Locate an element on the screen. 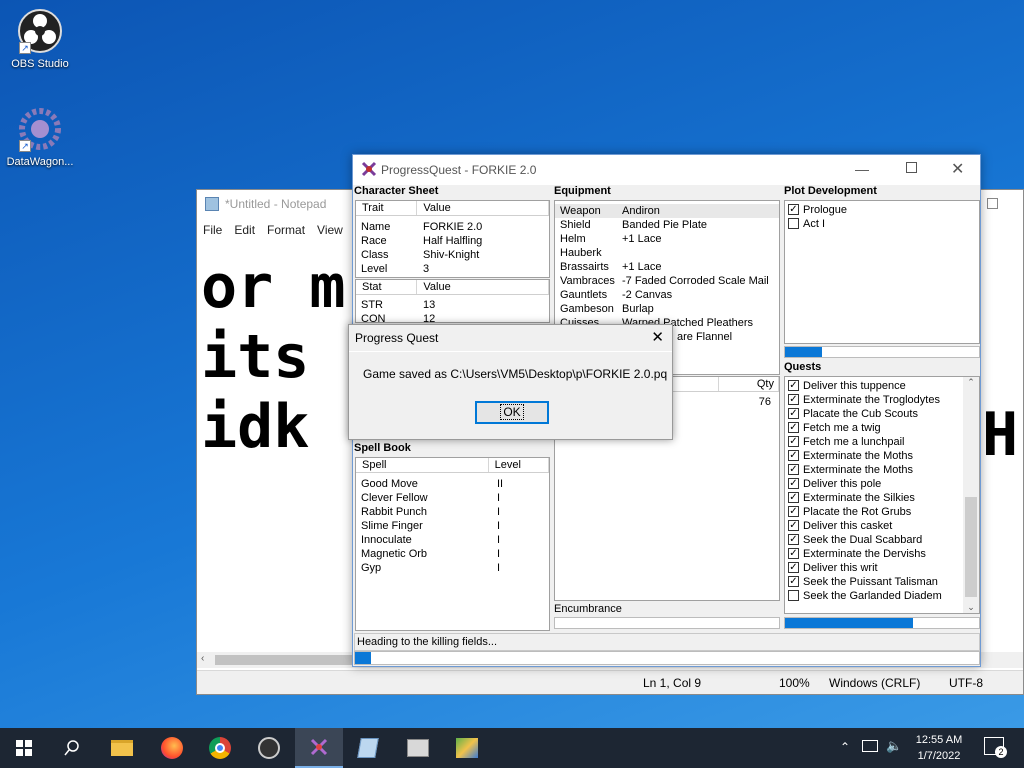 The width and height of the screenshot is (1024, 768). scroll-down-icon: ⌄ is located at coordinates (971, 607).